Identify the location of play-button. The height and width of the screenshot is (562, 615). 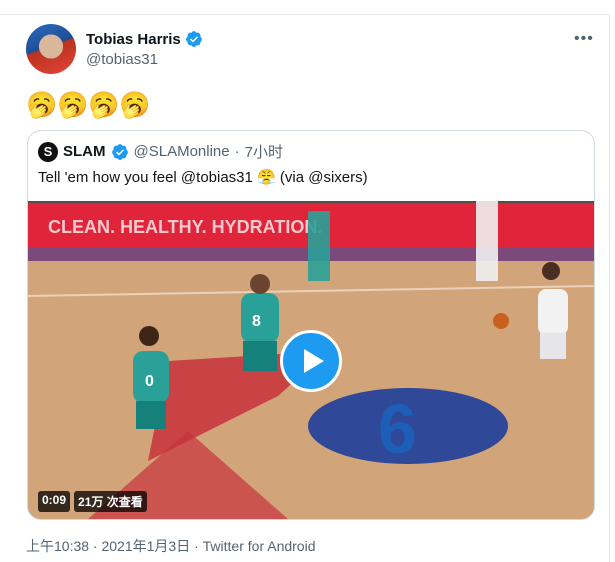
(311, 361).